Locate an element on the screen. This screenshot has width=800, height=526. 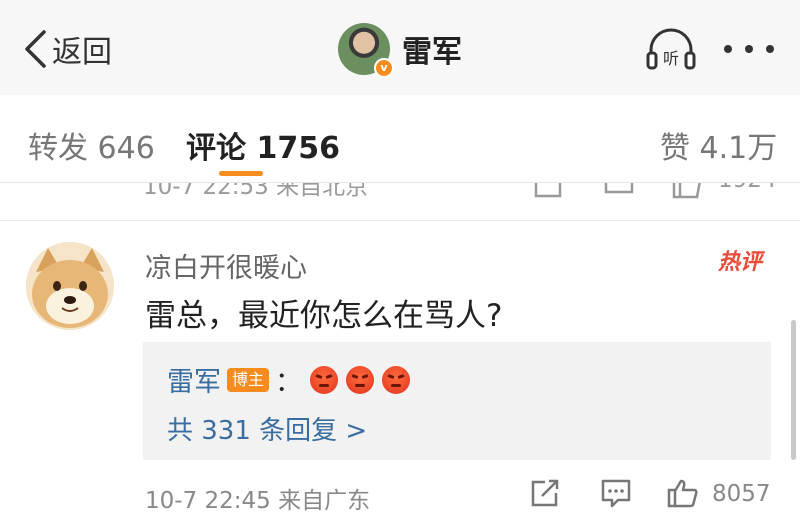
listen-icon: 听 is located at coordinates (671, 49).